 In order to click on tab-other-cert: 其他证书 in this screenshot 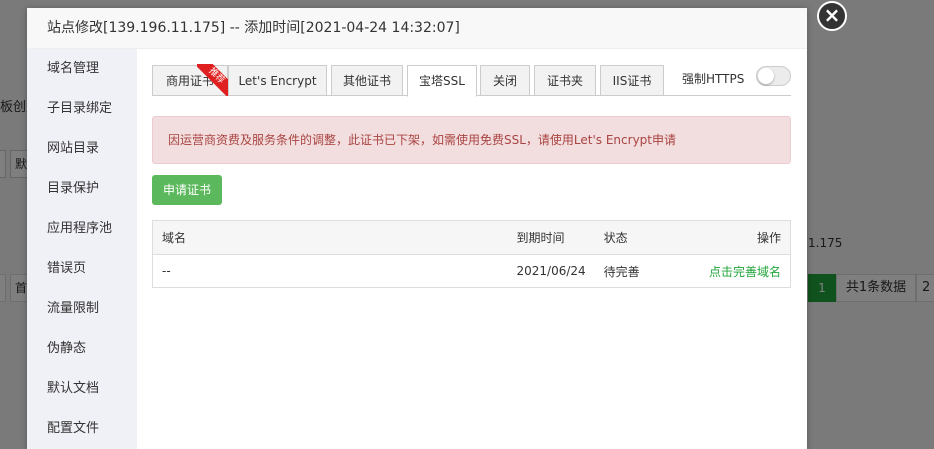, I will do `click(367, 80)`.